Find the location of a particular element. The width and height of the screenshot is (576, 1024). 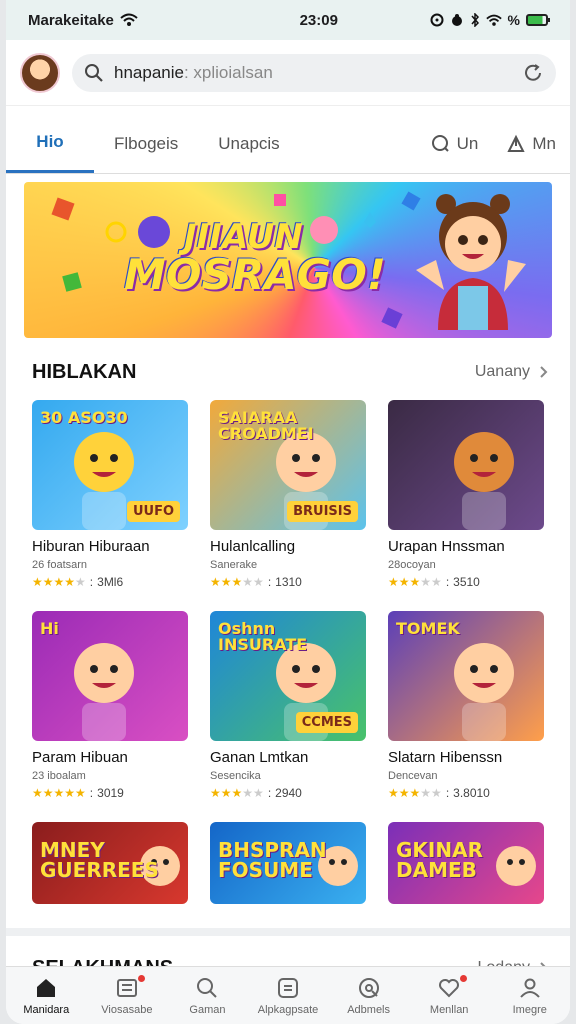

tab-action-search: Un is located at coordinates (455, 144).